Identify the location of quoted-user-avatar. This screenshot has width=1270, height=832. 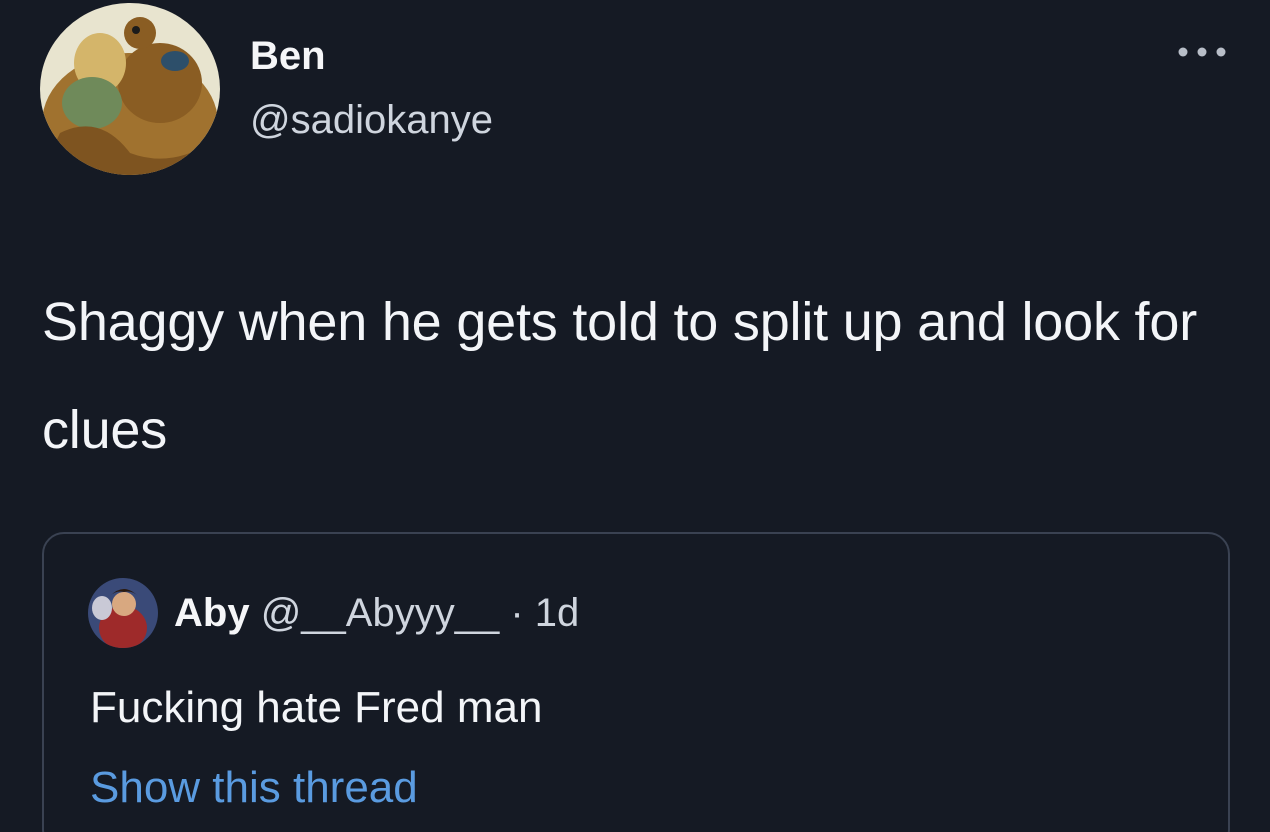
(123, 613).